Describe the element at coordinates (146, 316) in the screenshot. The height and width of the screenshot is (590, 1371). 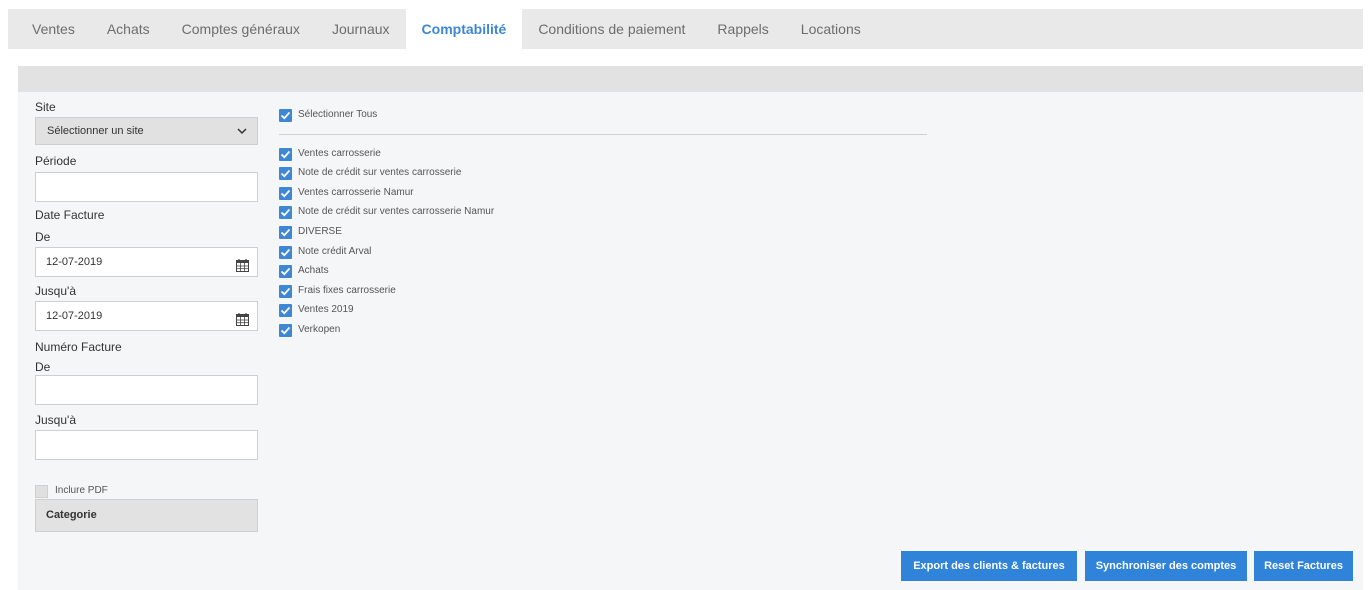
I see `date-jusqua-input: 12-07-2019` at that location.